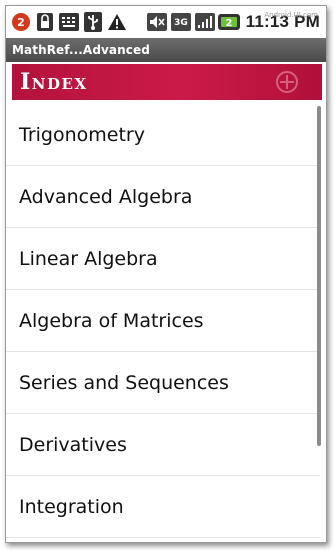 The width and height of the screenshot is (335, 550). I want to click on list-item-label: Linear Algebra, so click(88, 258).